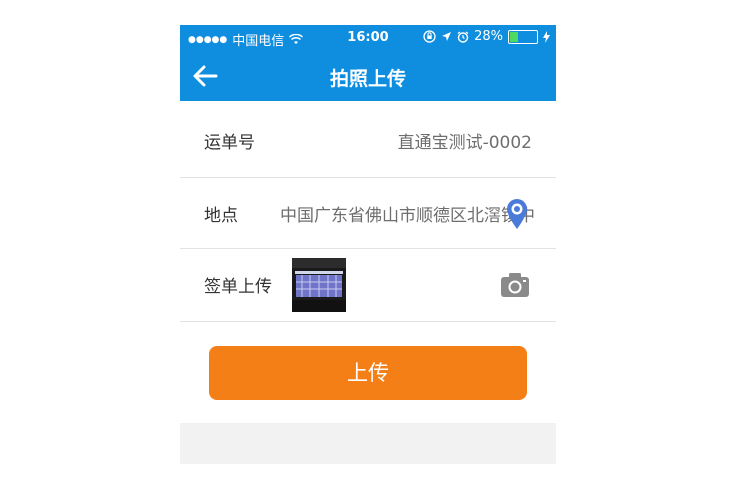  What do you see at coordinates (229, 143) in the screenshot?
I see `waybill-label: 运单号` at bounding box center [229, 143].